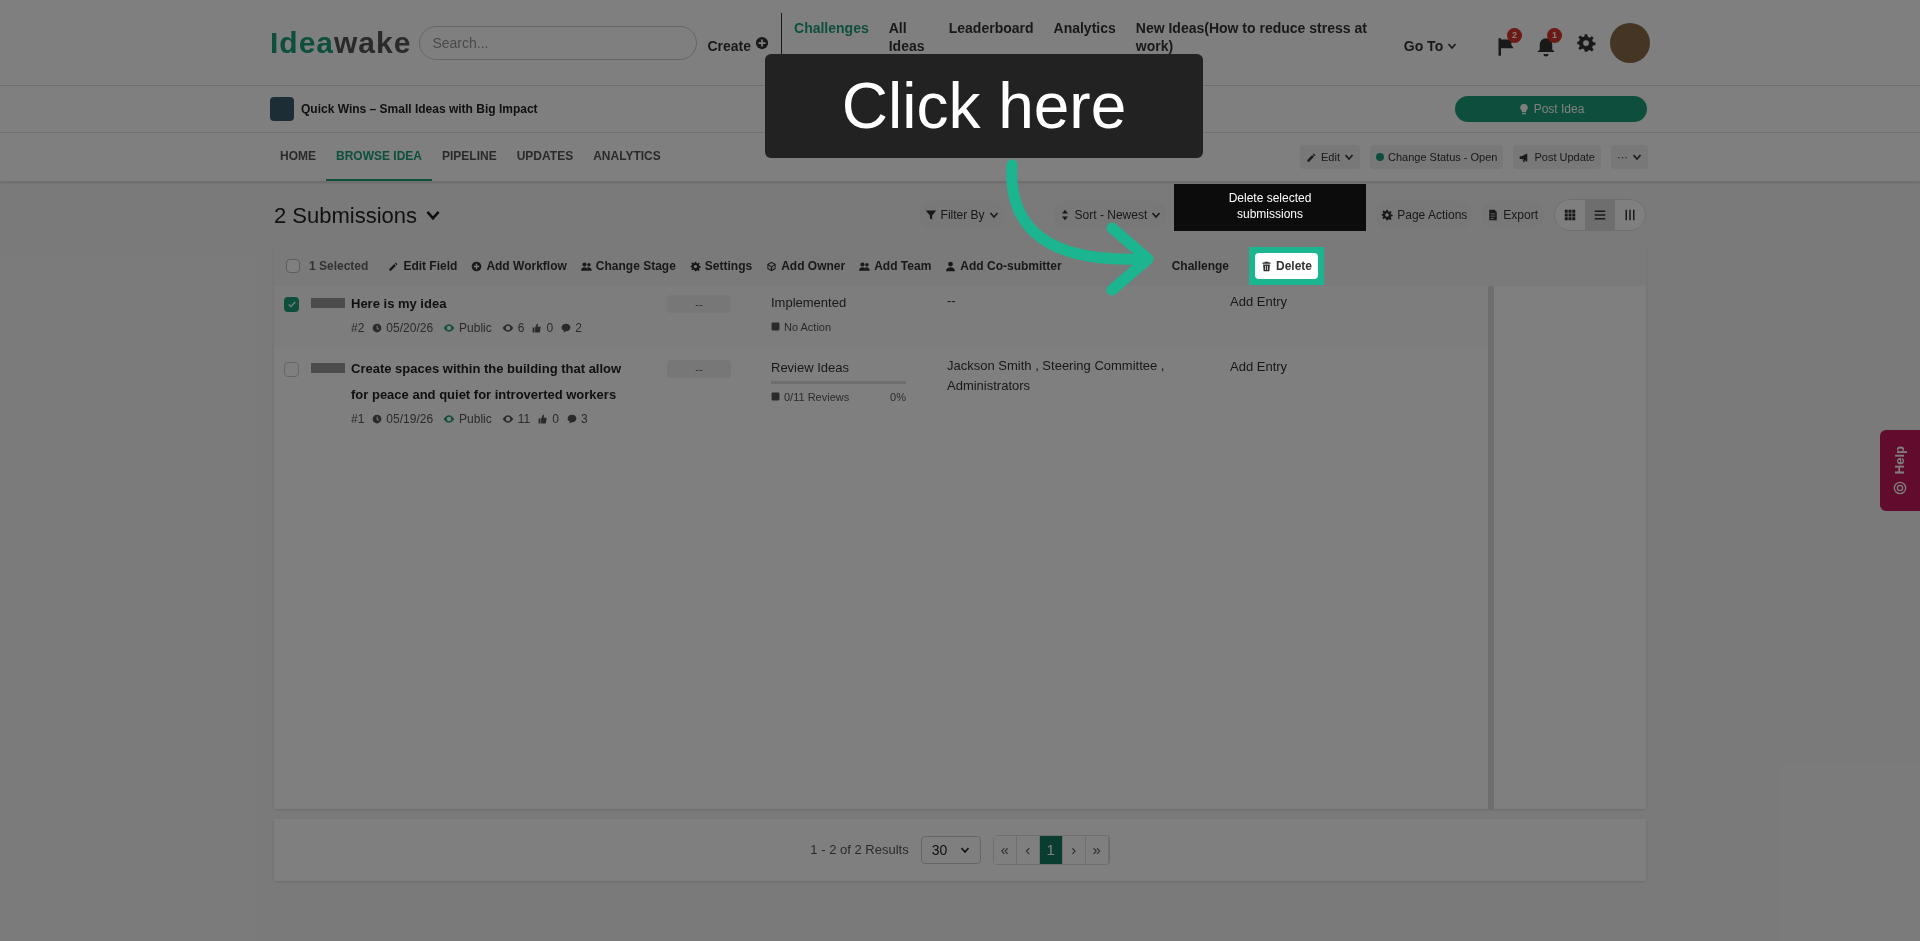  Describe the element at coordinates (524, 419) in the screenshot. I see `view-count: 11` at that location.